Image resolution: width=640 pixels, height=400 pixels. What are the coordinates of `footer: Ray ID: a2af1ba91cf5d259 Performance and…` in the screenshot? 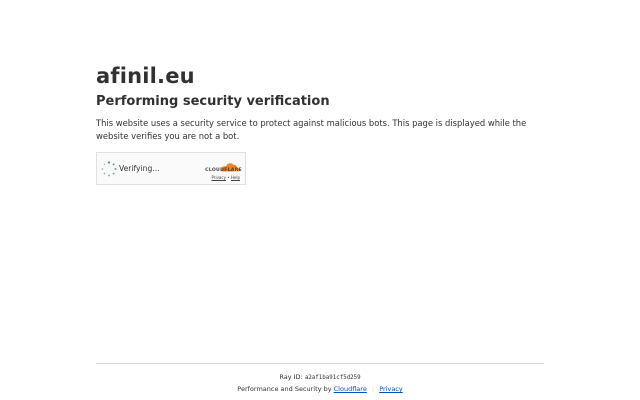 It's located at (320, 378).